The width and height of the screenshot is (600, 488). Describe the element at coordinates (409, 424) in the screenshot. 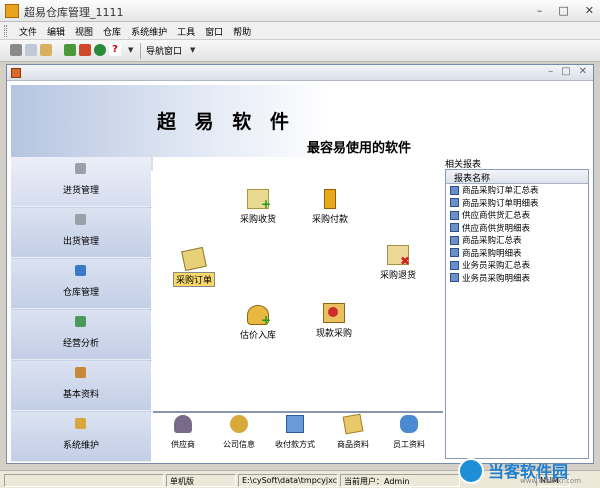

I see `employees-icon` at that location.